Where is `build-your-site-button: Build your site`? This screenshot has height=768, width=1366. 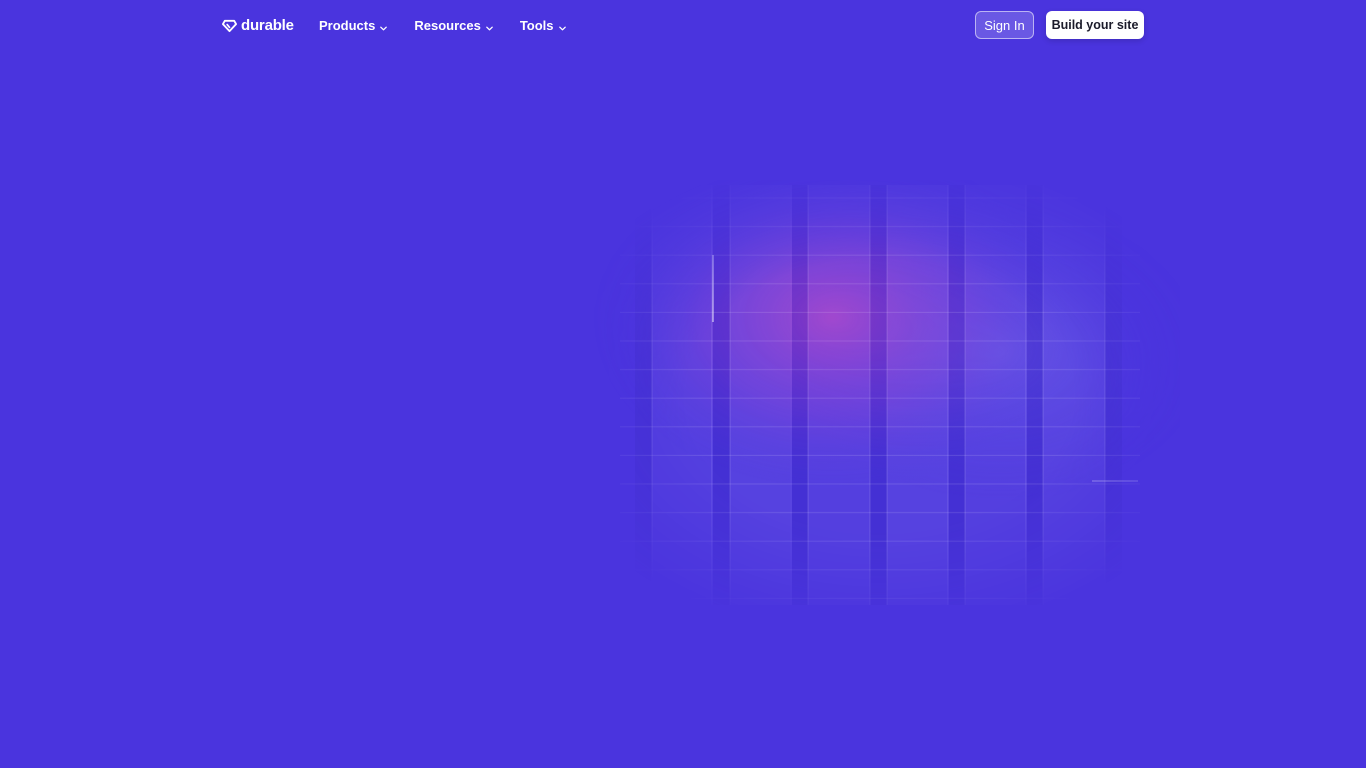
build-your-site-button: Build your site is located at coordinates (1095, 25).